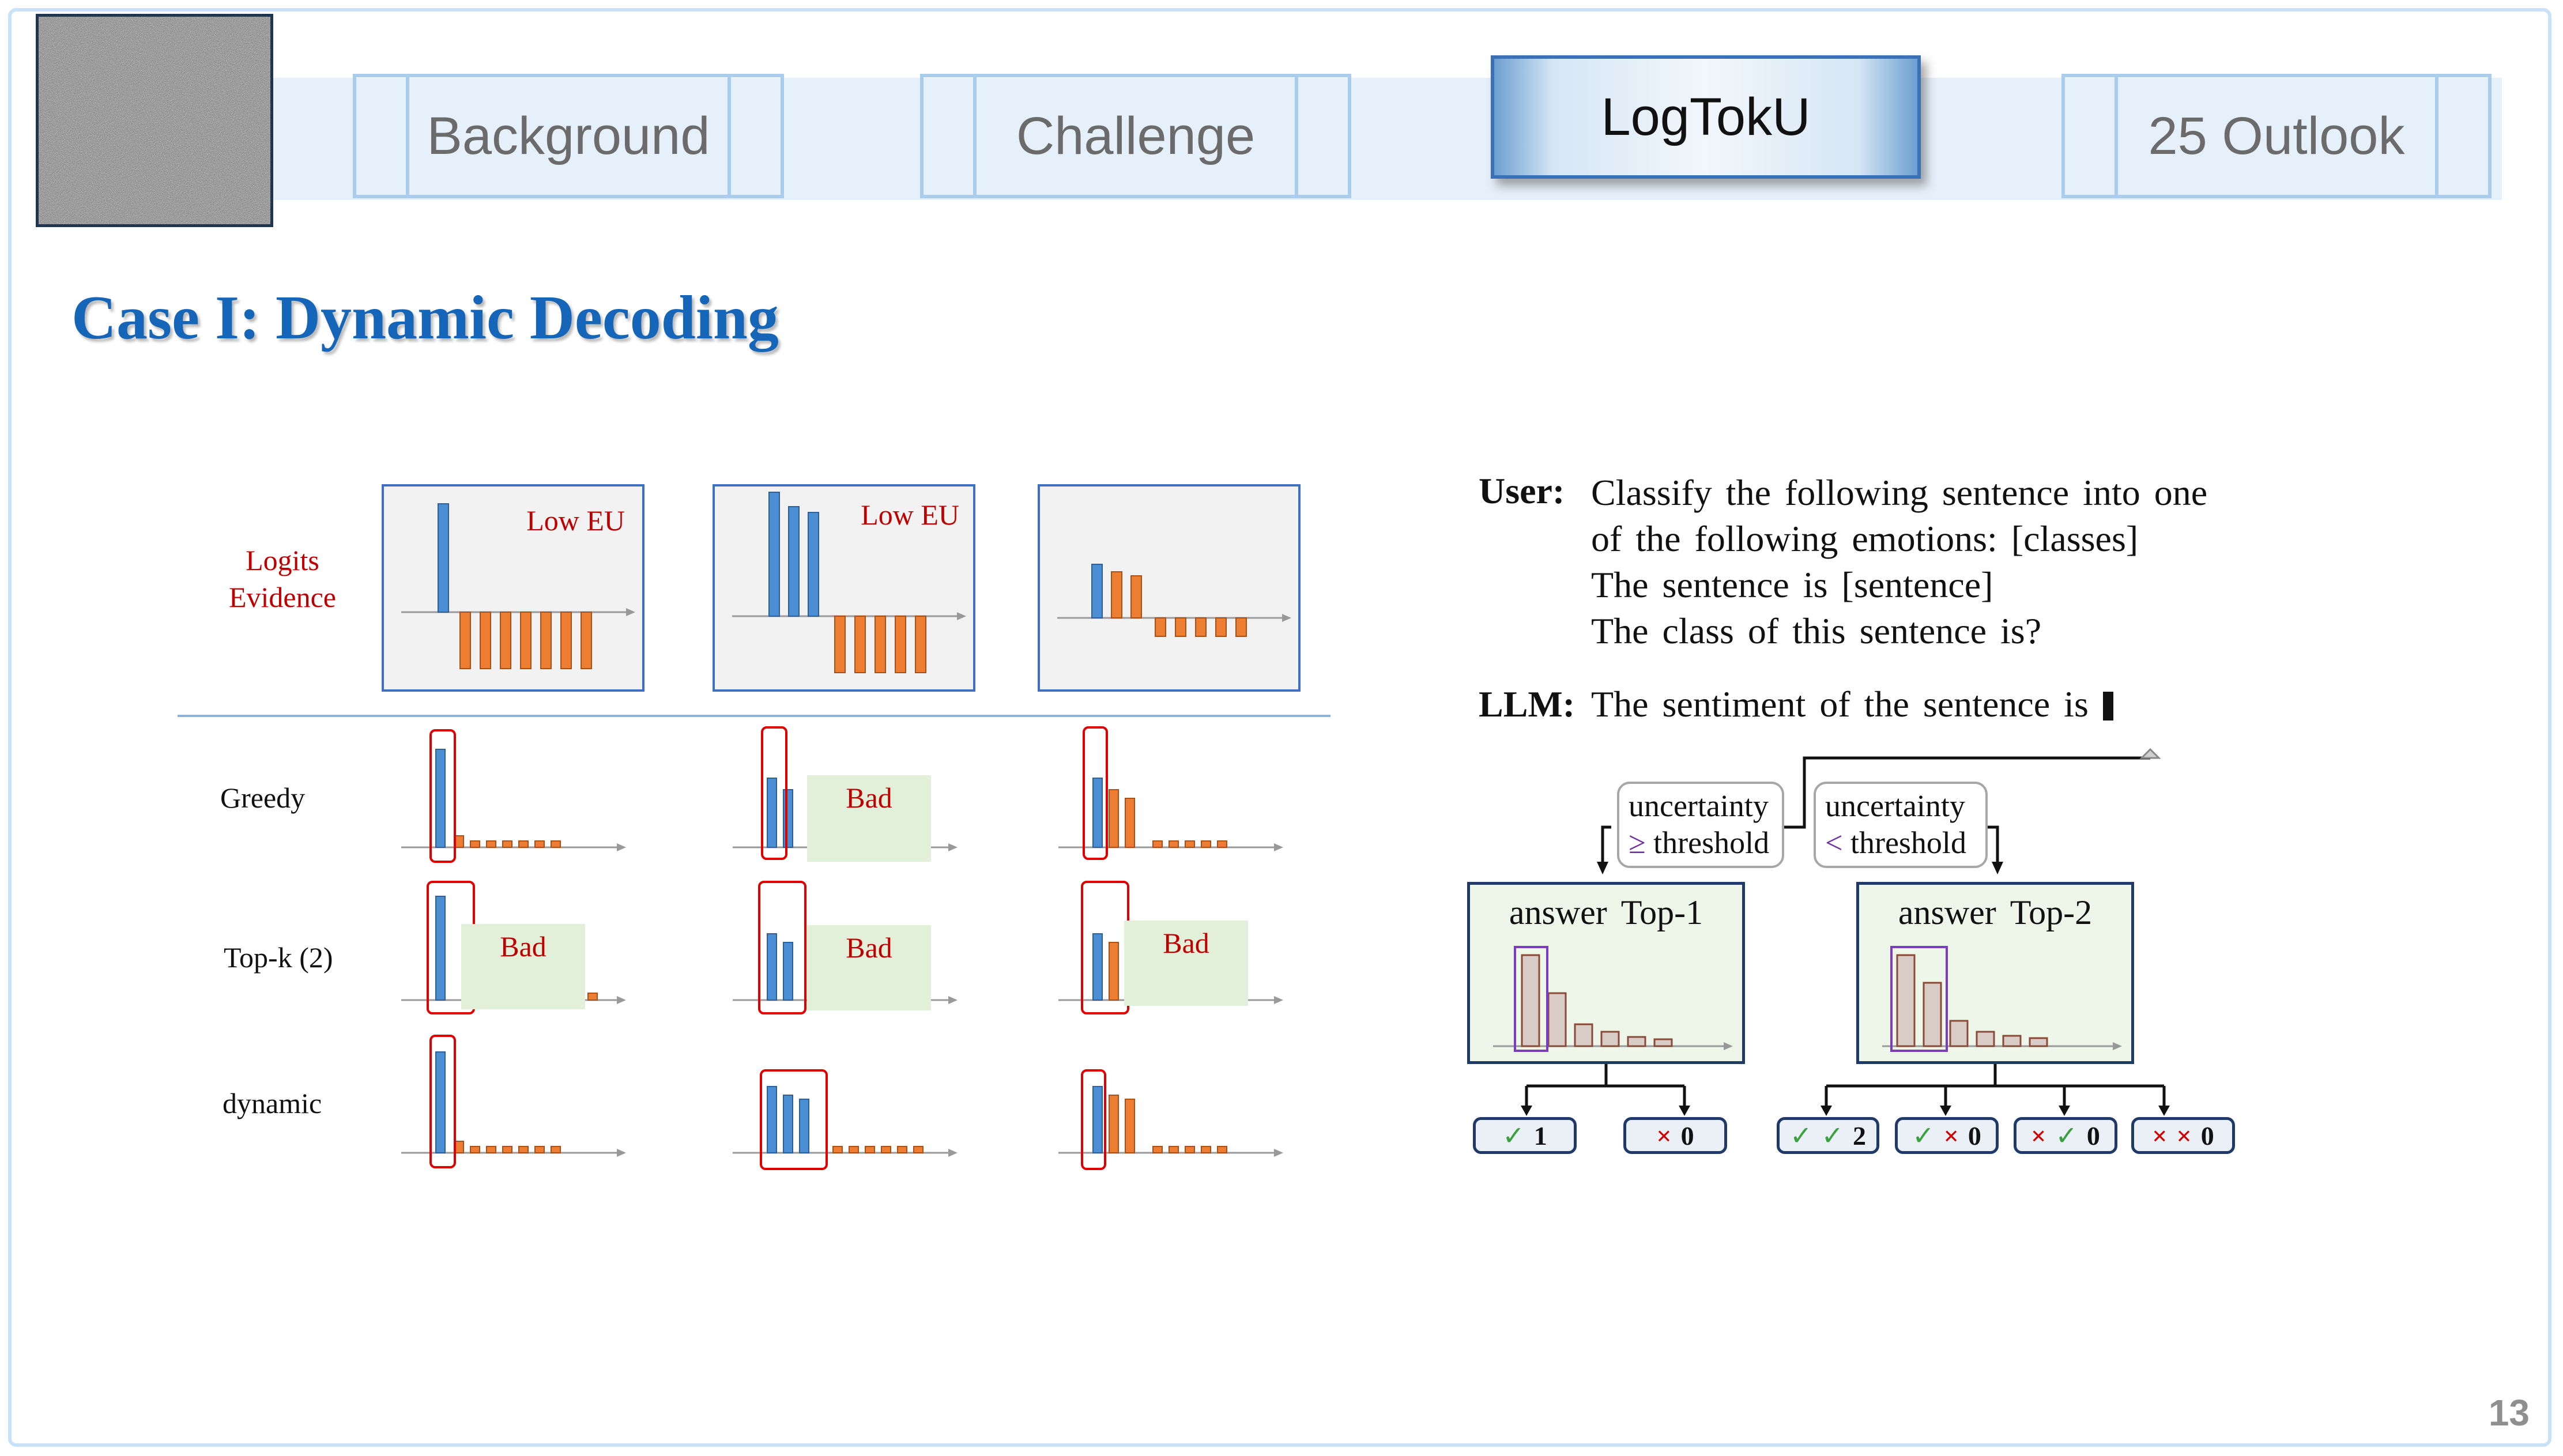  I want to click on logits-panel-1: Low EU, so click(513, 588).